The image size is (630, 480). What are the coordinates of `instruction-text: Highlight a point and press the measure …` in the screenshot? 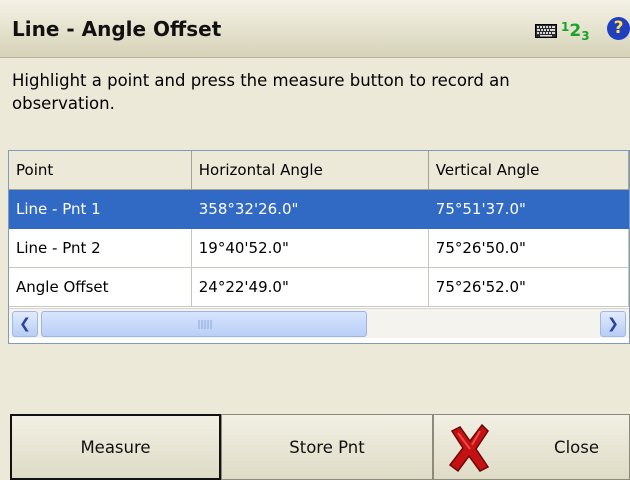 It's located at (261, 92).